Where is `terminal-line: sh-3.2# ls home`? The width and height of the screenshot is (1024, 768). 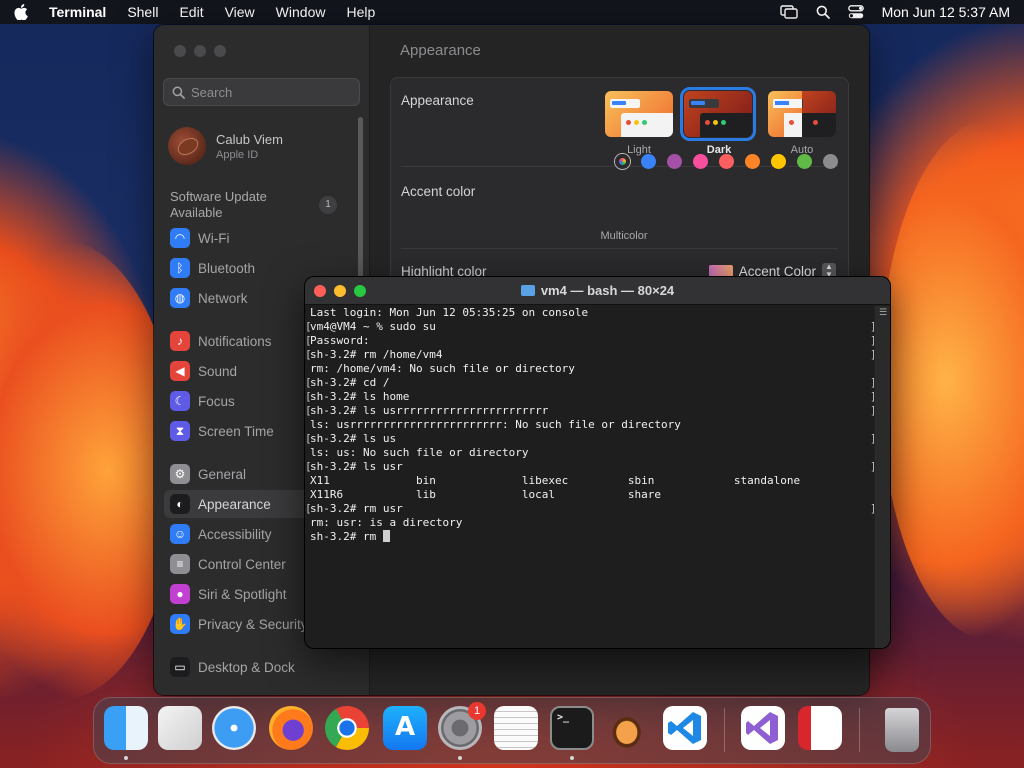
terminal-line: sh-3.2# ls home is located at coordinates (591, 397).